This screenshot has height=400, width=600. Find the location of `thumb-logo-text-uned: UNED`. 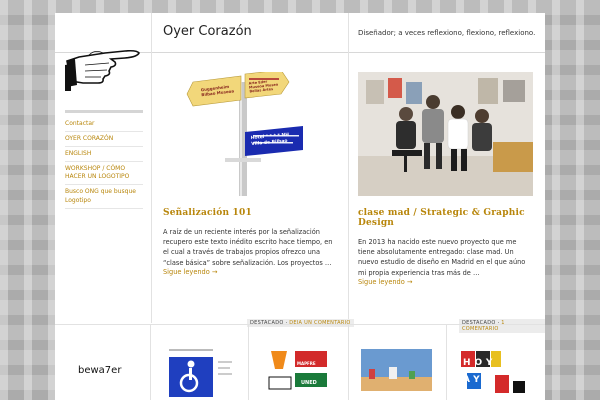

thumb-logo-text-uned: UNED is located at coordinates (309, 383).